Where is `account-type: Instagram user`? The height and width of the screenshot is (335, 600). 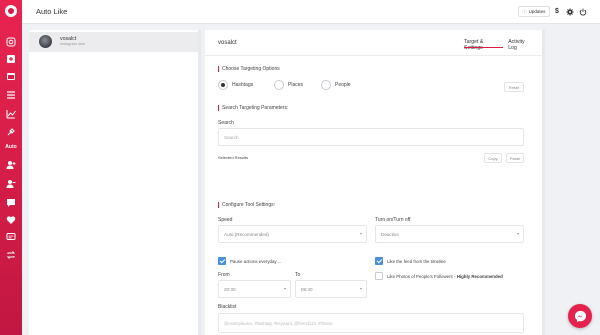
account-type: Instagram user is located at coordinates (73, 44).